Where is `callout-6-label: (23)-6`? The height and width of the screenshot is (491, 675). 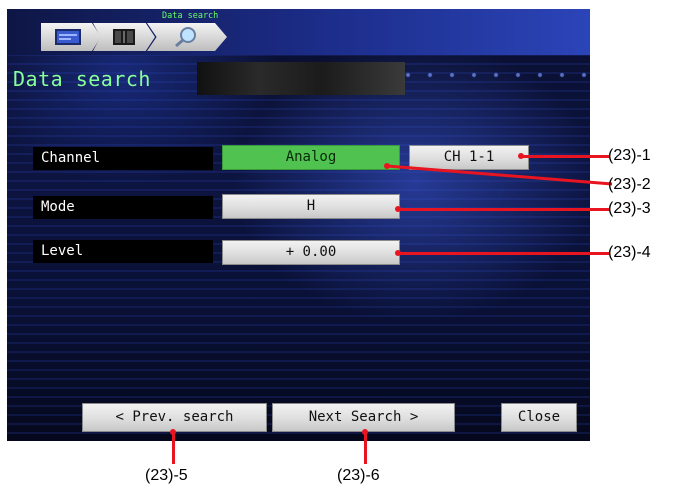 callout-6-label: (23)-6 is located at coordinates (358, 475).